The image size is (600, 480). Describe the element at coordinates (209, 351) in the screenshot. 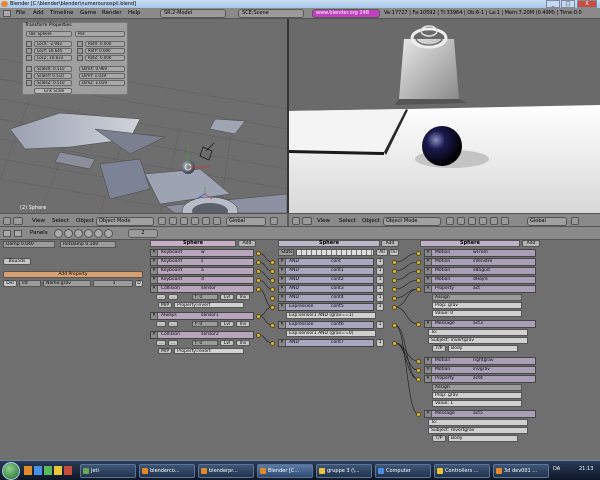

I see `collision-property-field: Property:revert` at that location.